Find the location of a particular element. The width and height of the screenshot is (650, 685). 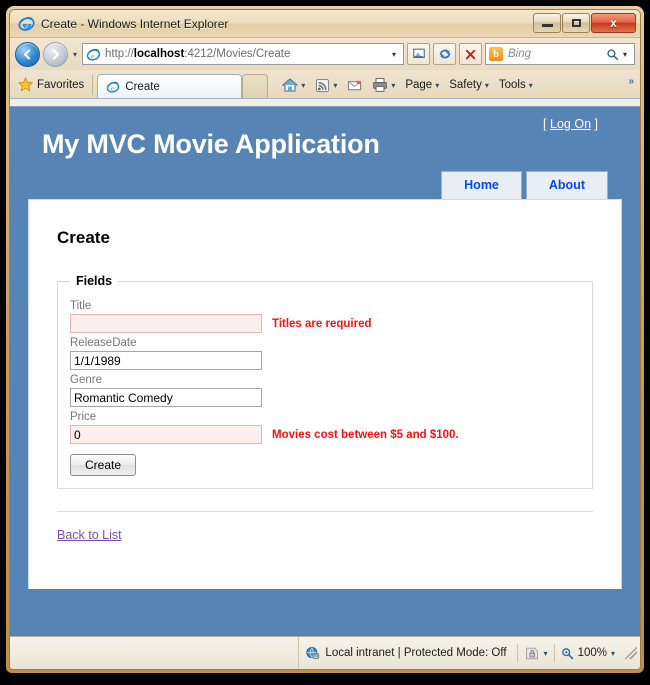

home-icon is located at coordinates (290, 85).